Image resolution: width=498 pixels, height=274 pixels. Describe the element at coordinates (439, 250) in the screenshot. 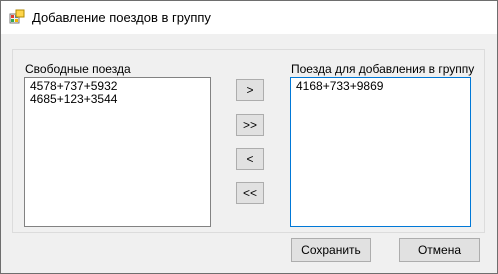

I see `cancel-button: Отмена` at that location.